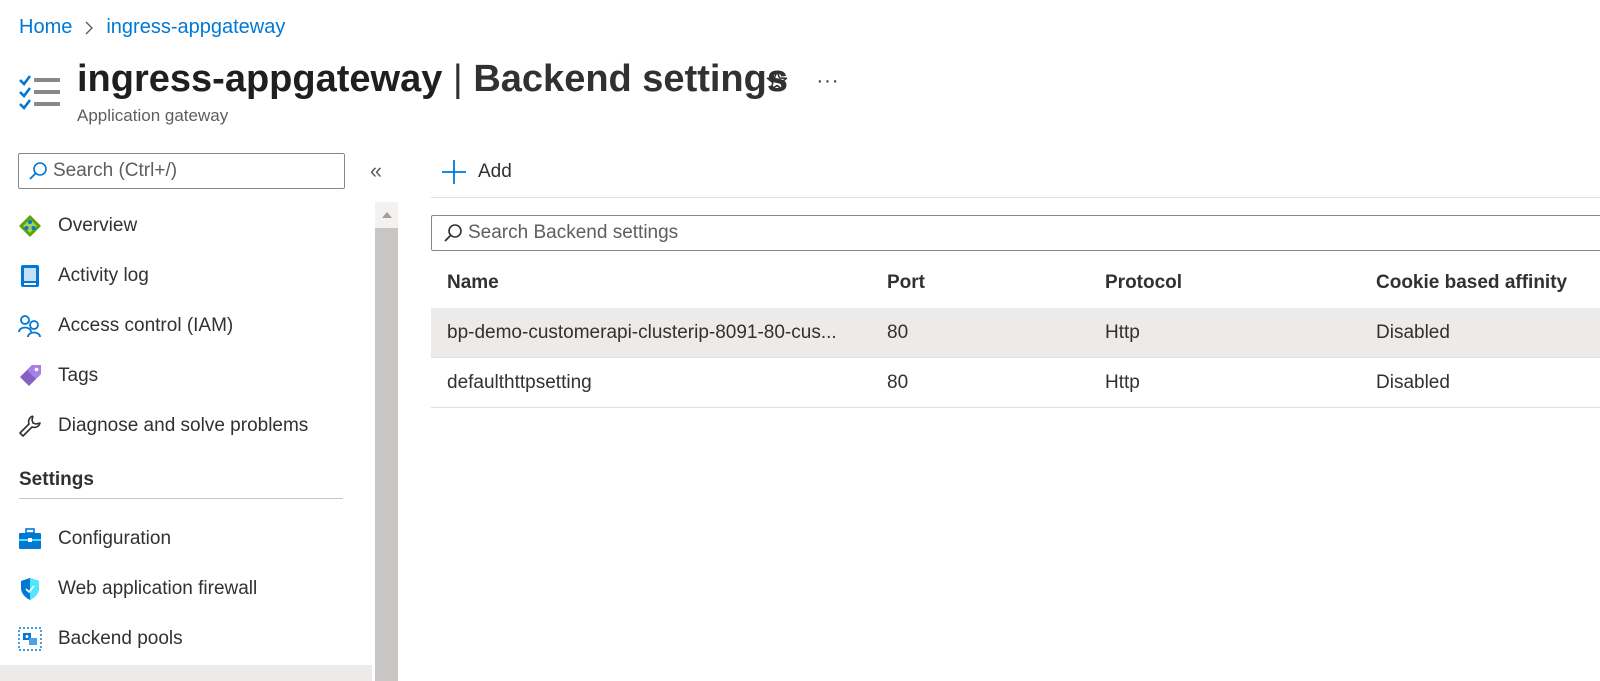  I want to click on sidebar-item-label: Configuration, so click(115, 538).